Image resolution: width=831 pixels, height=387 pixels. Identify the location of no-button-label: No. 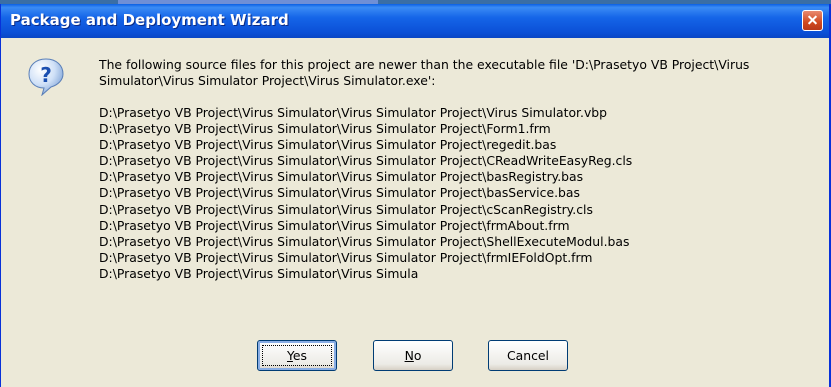
(413, 355).